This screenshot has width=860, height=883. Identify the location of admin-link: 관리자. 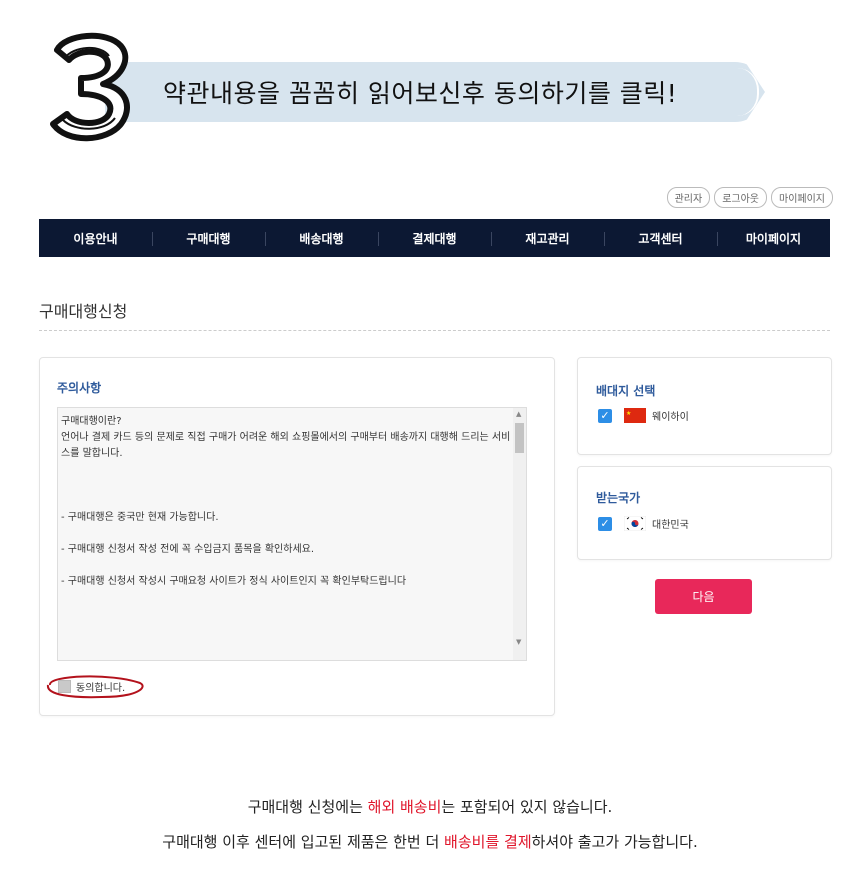
(688, 197).